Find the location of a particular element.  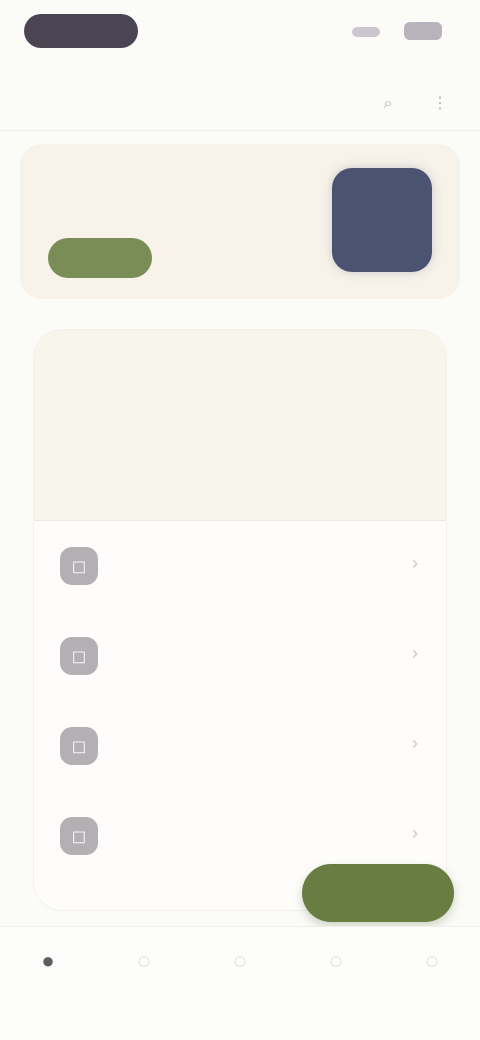

nav-item-3: ◌ is located at coordinates (240, 977).